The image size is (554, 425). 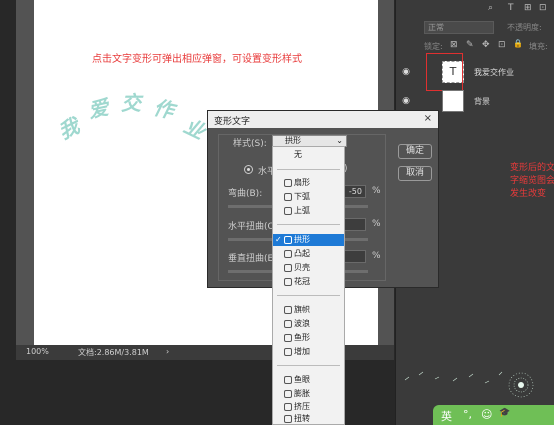 I want to click on dropdown-item-flower: 花冠, so click(x=308, y=282).